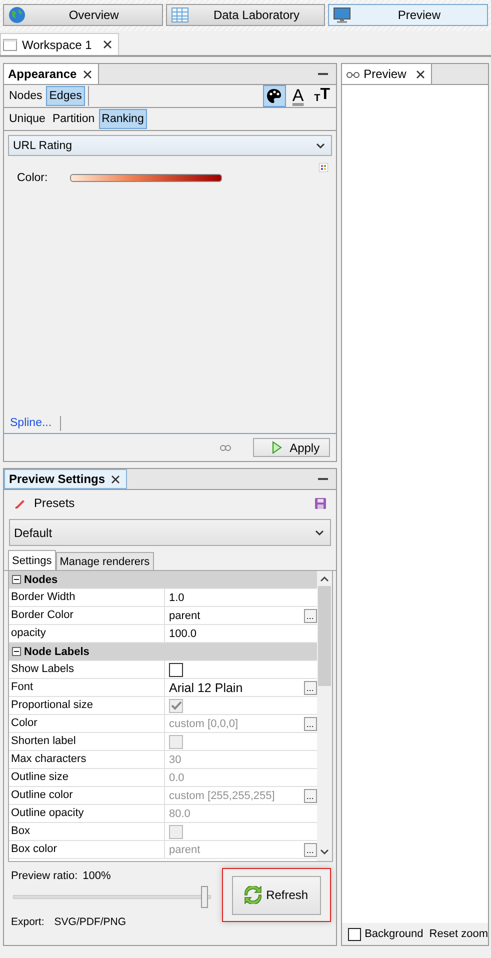  I want to click on category-row: Nodes, so click(163, 580).